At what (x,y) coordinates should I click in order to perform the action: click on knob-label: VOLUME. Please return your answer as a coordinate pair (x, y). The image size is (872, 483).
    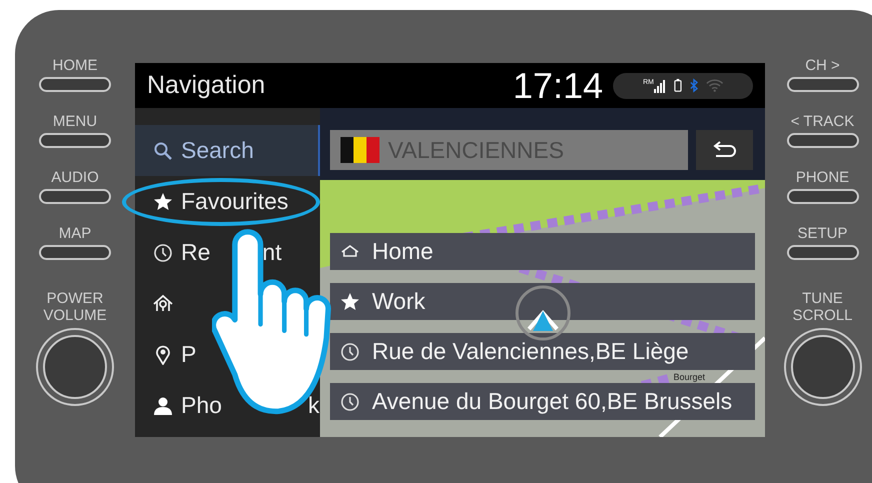
    Looking at the image, I should click on (75, 315).